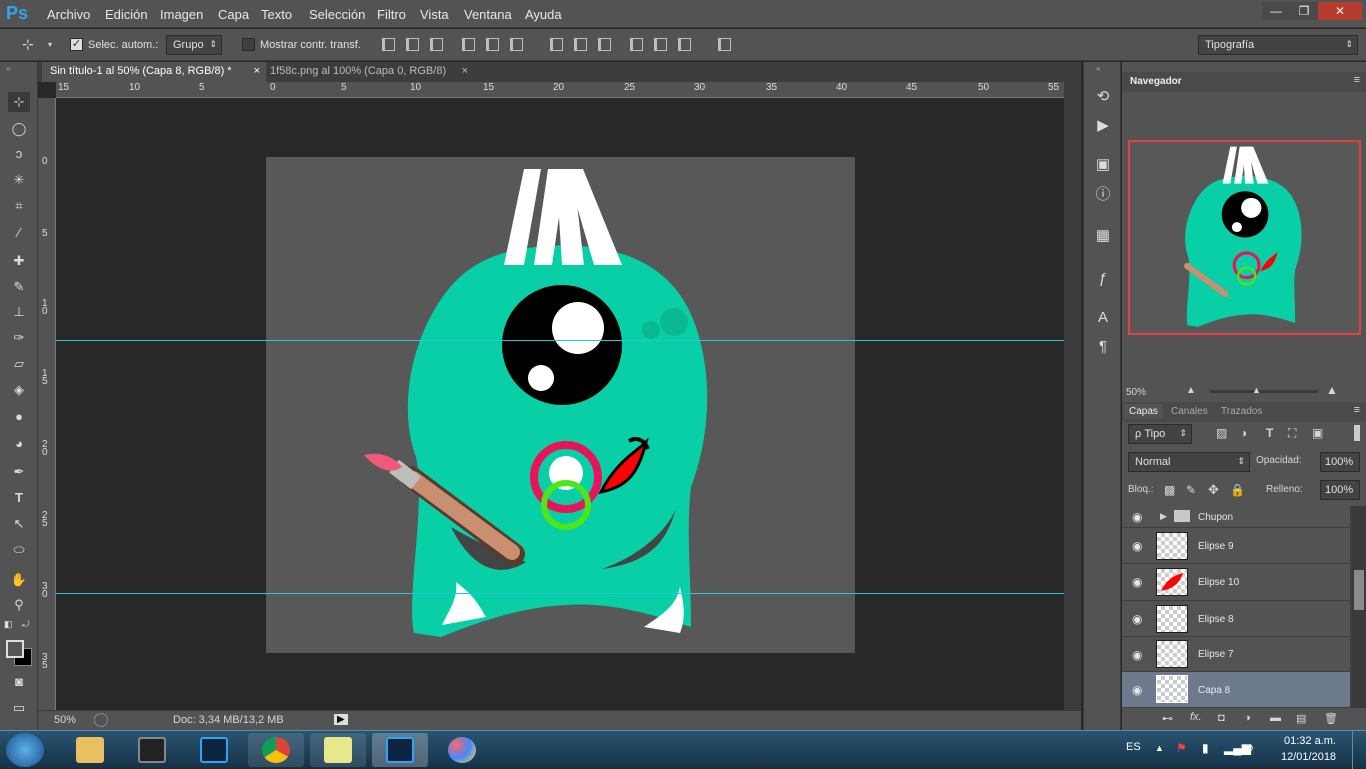  Describe the element at coordinates (1189, 462) in the screenshot. I see `blend-mode-select: Normal ⇕` at that location.